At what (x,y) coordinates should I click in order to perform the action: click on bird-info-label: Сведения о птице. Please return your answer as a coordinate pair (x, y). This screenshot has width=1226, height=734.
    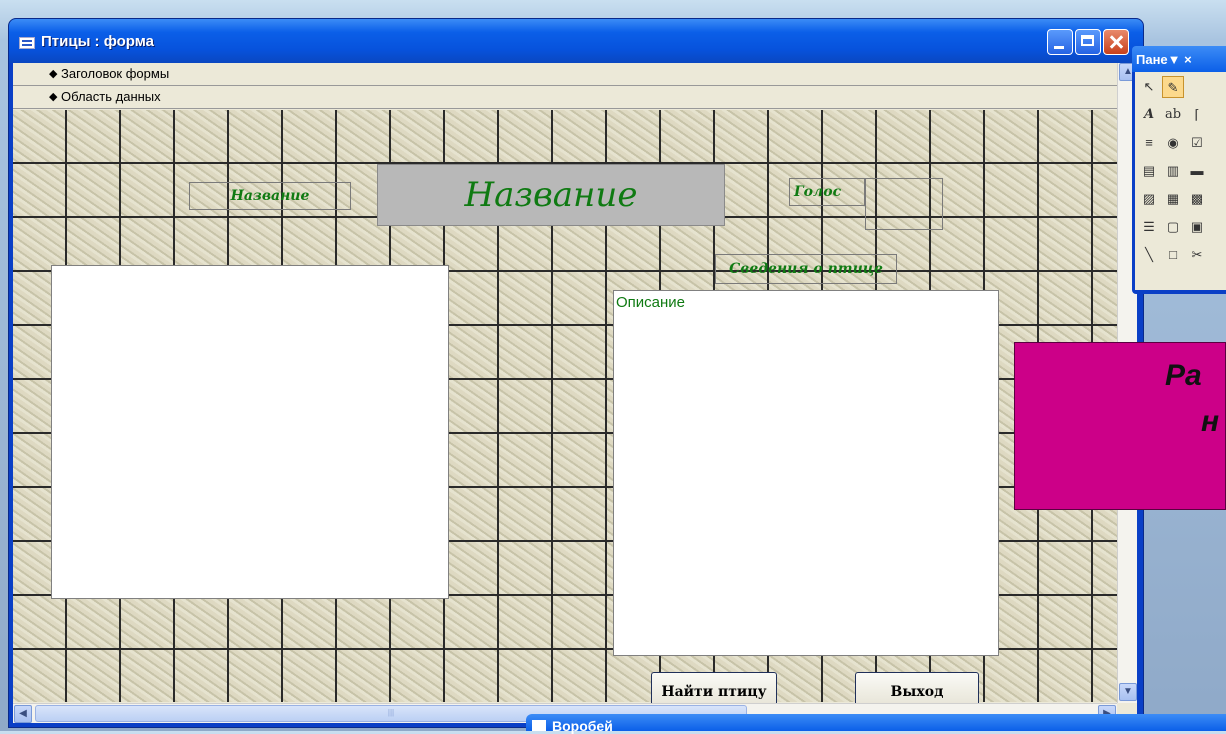
    Looking at the image, I should click on (806, 269).